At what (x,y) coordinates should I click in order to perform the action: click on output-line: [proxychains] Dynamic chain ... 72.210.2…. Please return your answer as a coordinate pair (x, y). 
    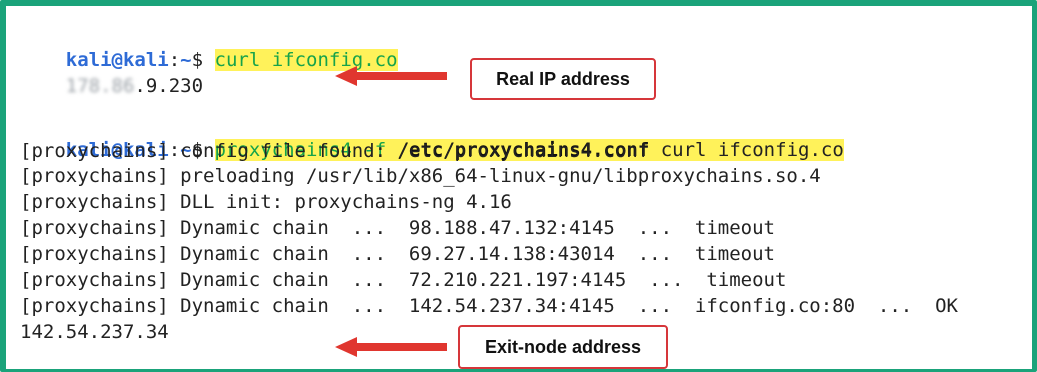
    Looking at the image, I should click on (403, 280).